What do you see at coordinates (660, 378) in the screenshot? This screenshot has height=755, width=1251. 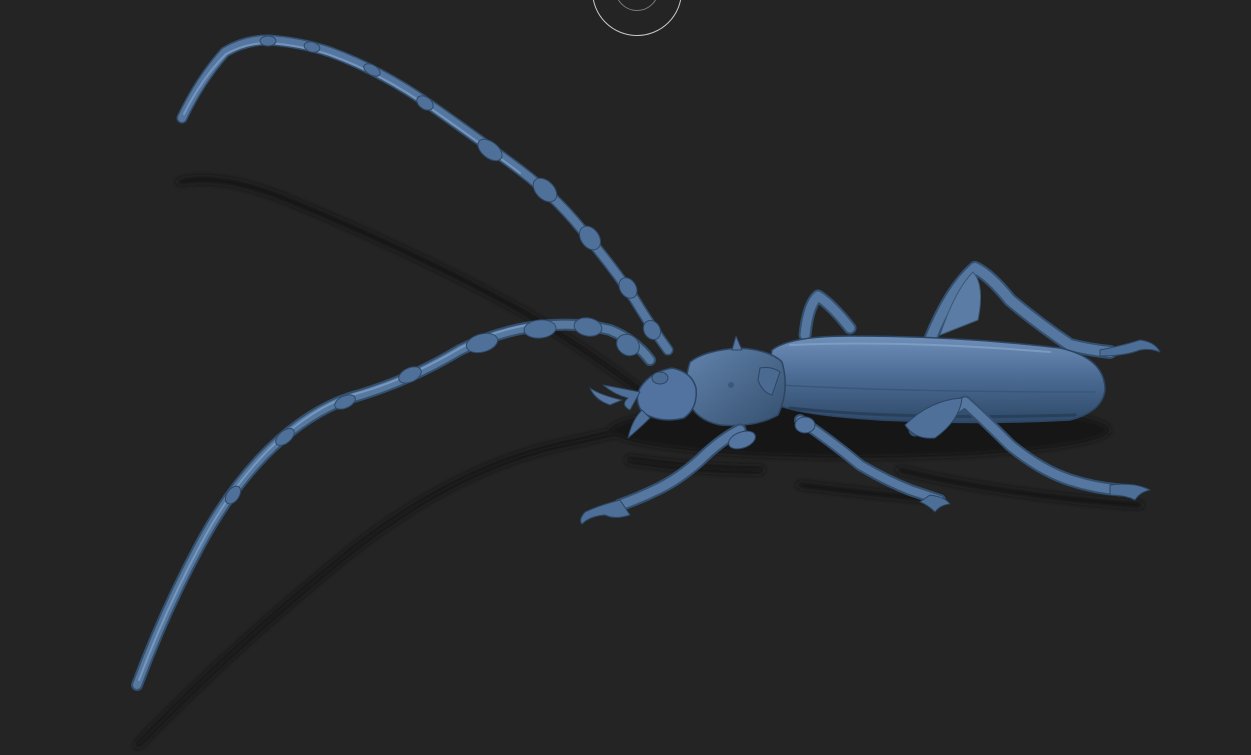 I see `eye` at bounding box center [660, 378].